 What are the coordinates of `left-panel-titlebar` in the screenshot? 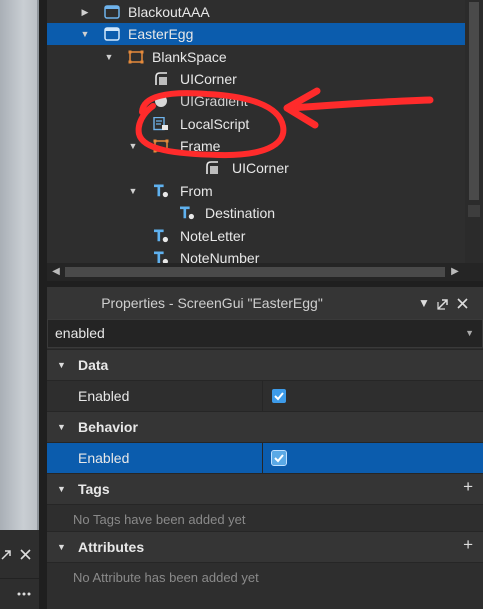 It's located at (19, 555).